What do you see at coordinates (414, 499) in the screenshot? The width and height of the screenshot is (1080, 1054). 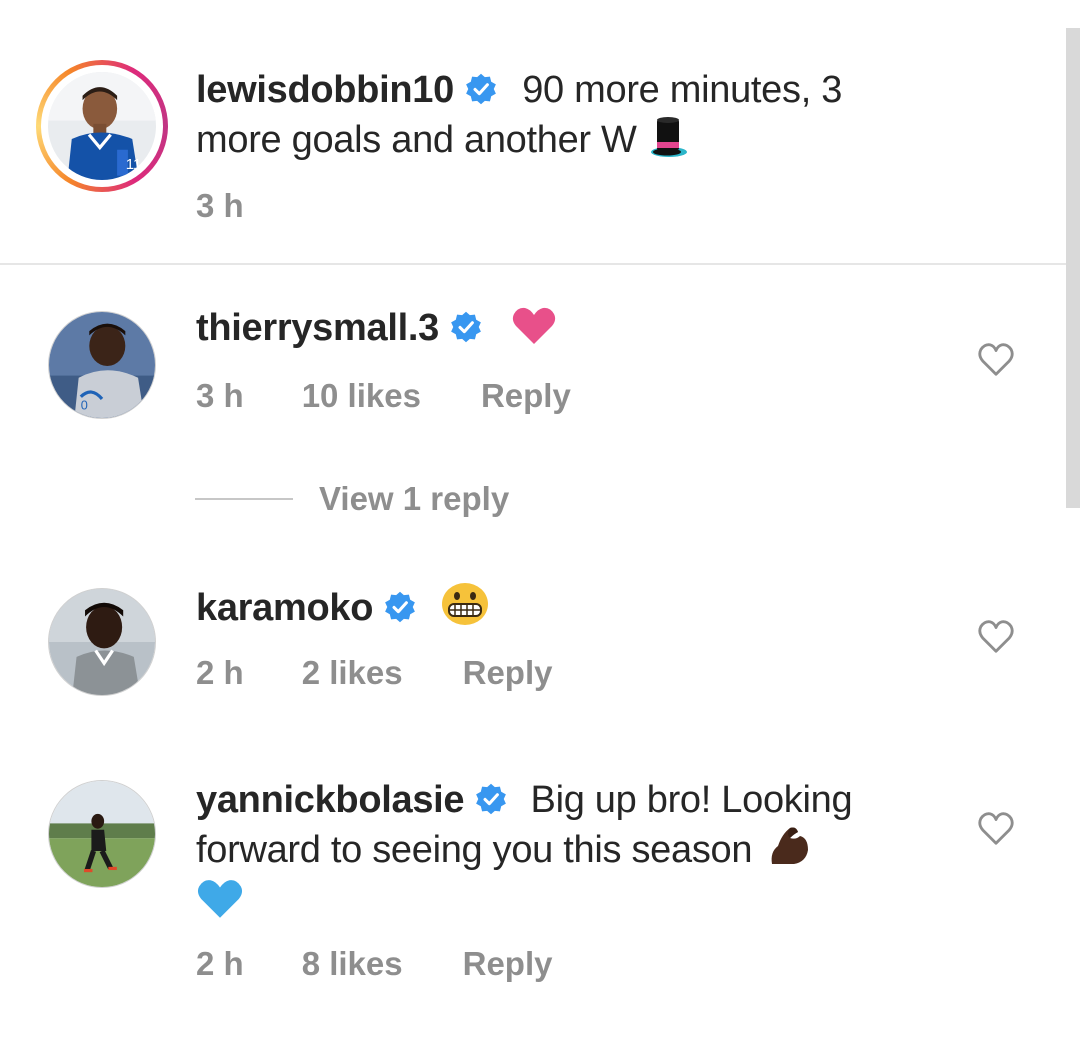 I see `view-replies-label: View 1 reply` at bounding box center [414, 499].